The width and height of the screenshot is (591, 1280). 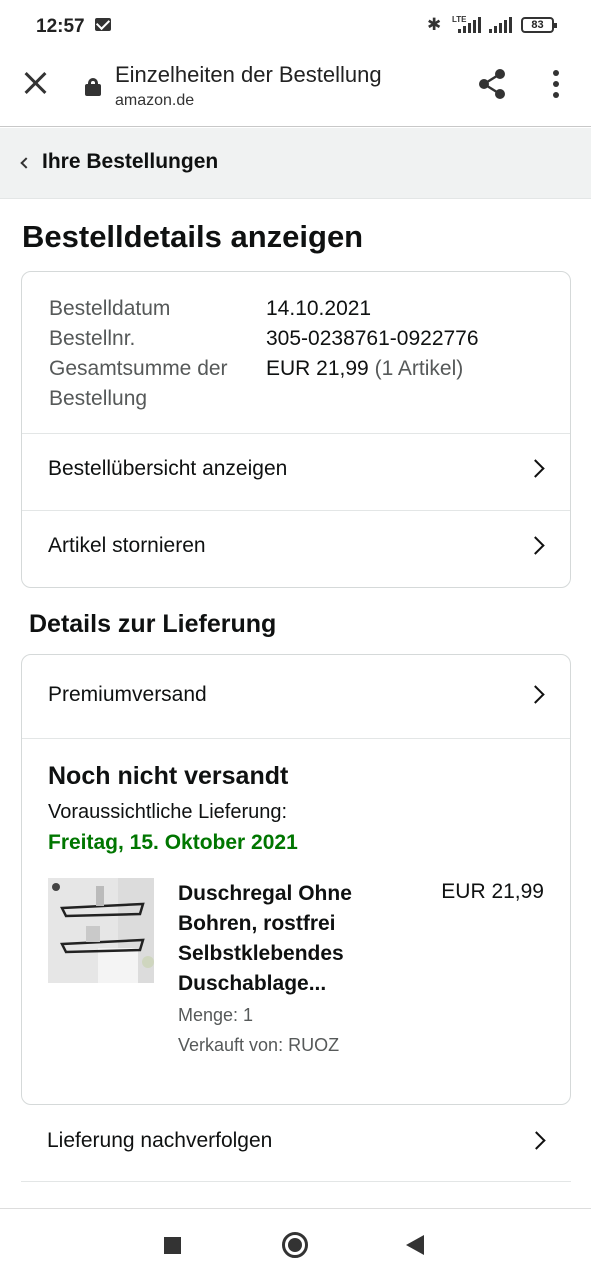 What do you see at coordinates (110, 308) in the screenshot?
I see `order-date-label: Bestelldatum` at bounding box center [110, 308].